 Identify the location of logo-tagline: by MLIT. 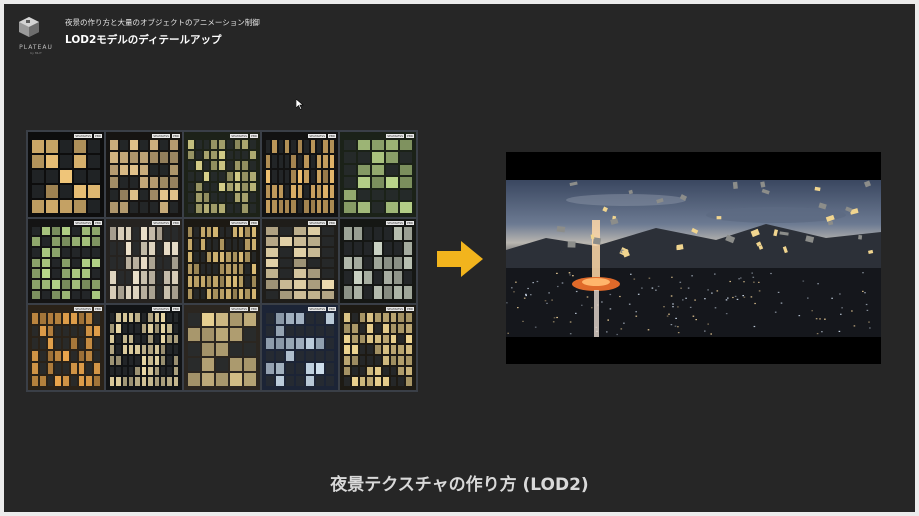
(36, 53).